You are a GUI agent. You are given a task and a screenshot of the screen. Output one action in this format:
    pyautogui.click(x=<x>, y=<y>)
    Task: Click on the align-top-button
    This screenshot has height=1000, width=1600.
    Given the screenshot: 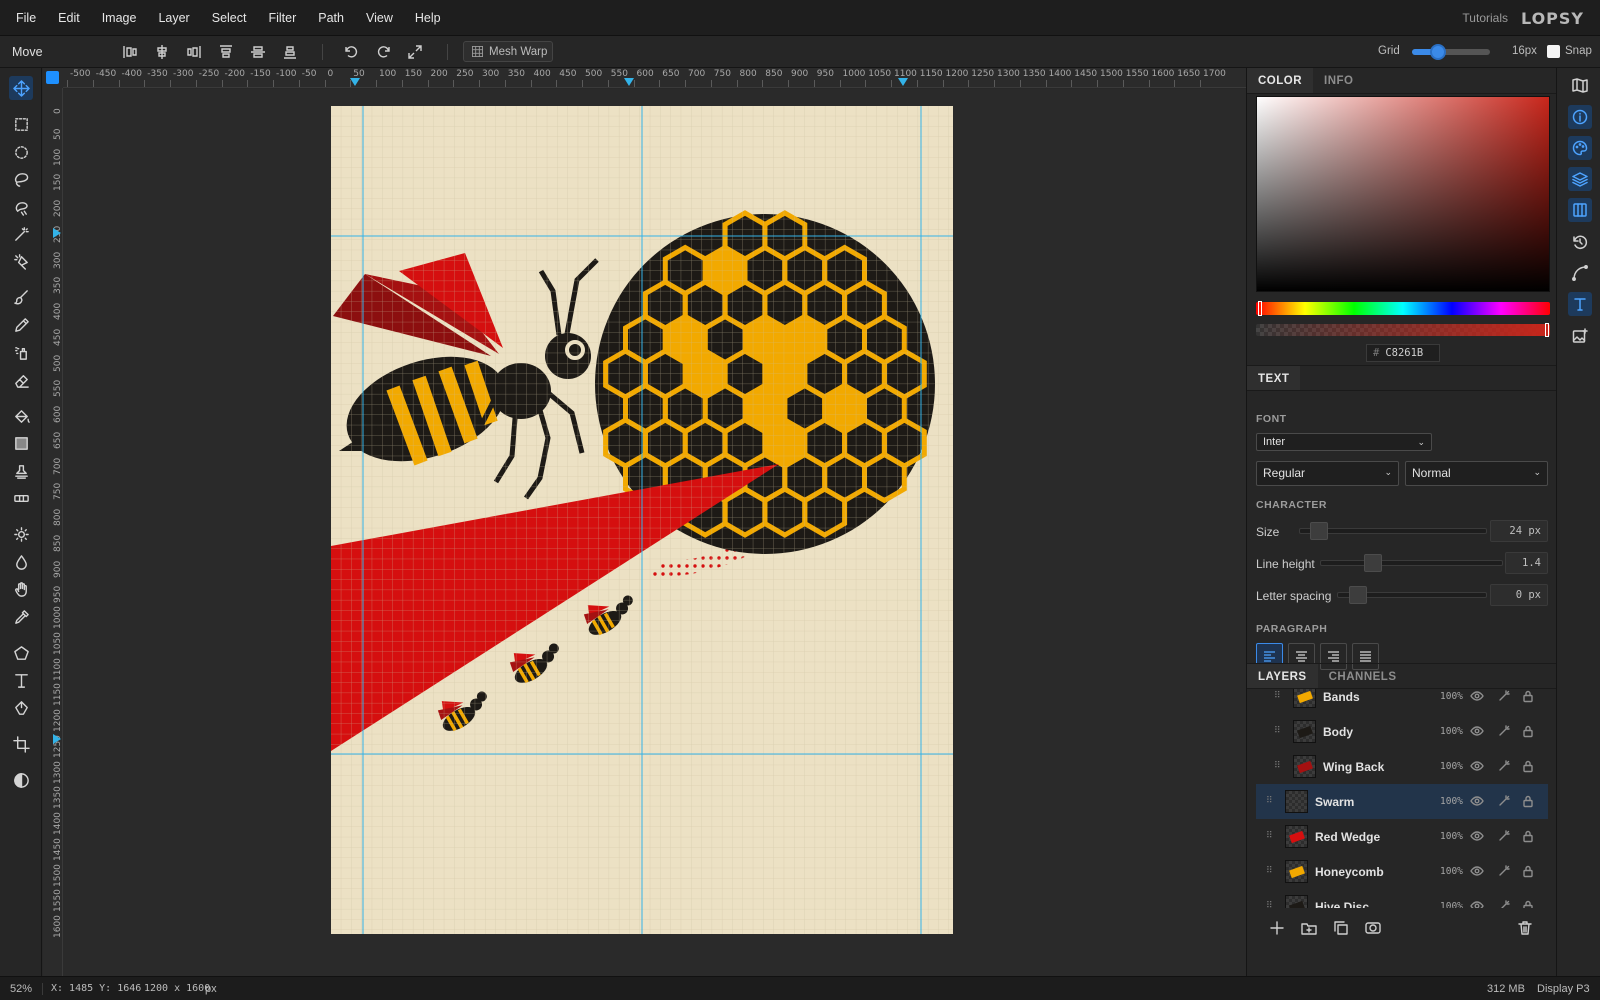 What is the action you would take?
    pyautogui.click(x=226, y=52)
    